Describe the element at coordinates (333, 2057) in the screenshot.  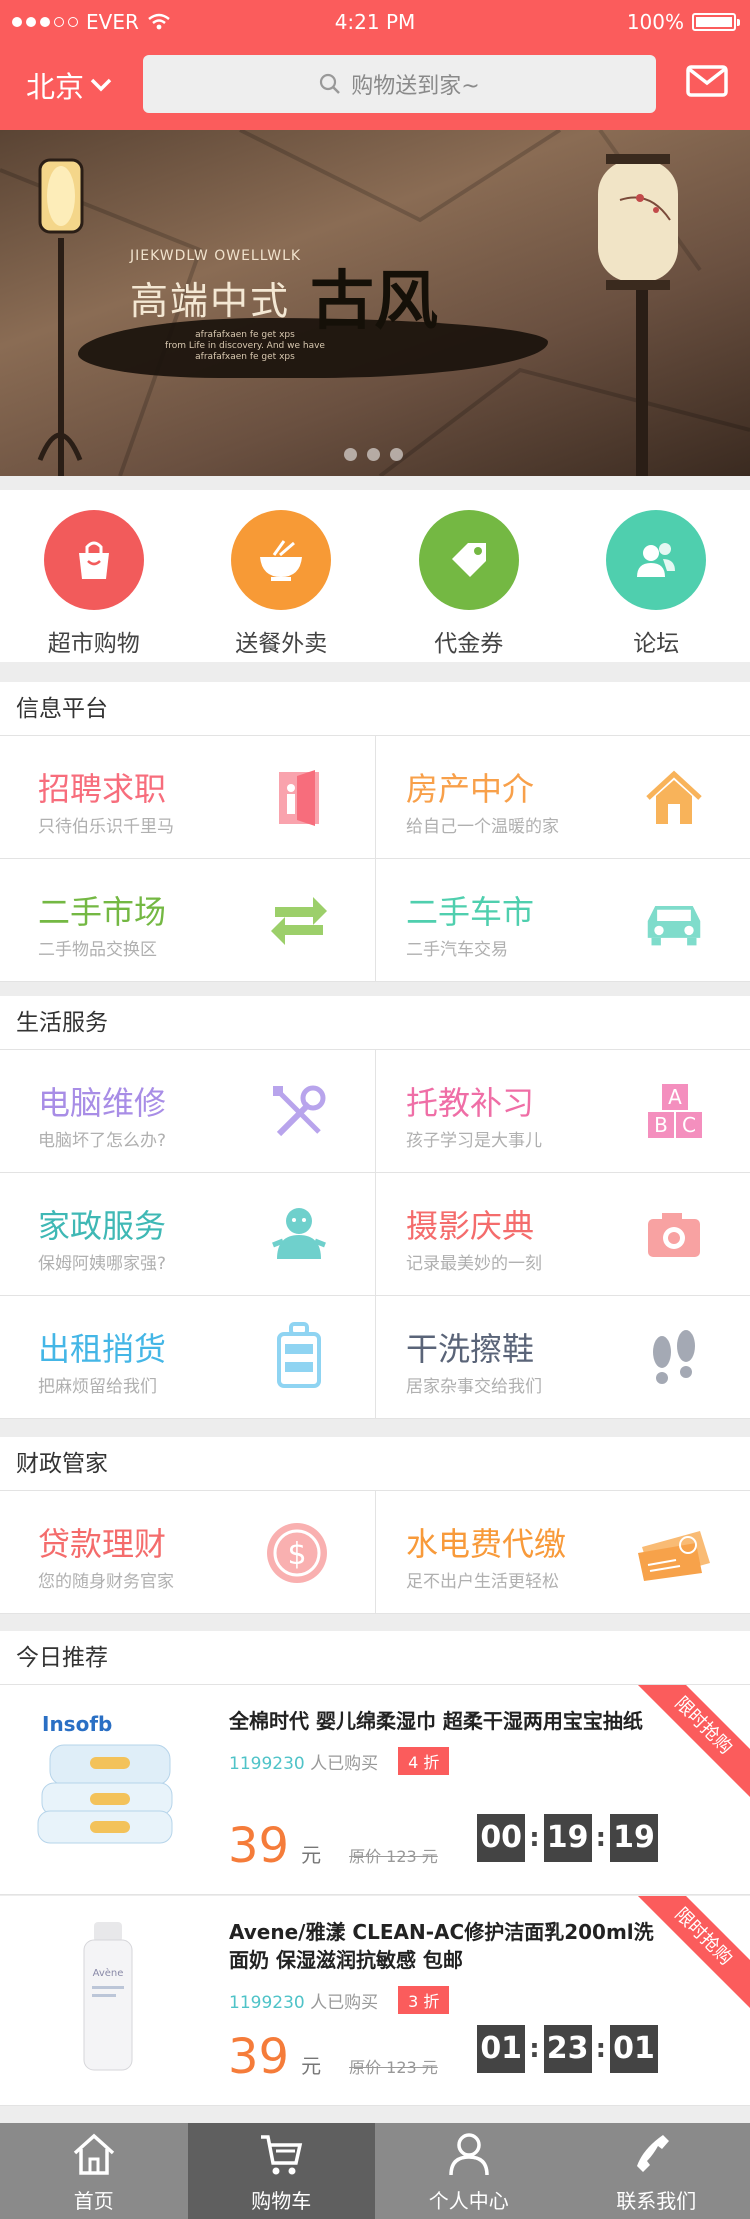
I see `product-price: 39 元 原价 123 元` at that location.